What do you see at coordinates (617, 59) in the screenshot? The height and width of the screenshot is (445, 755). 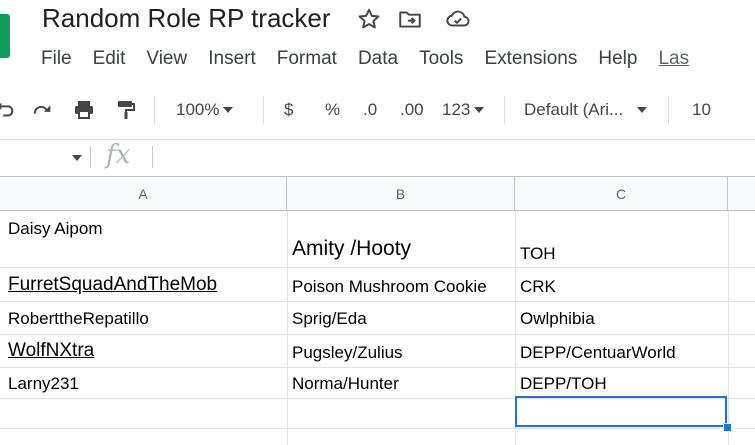 I see `menu-help: Help` at bounding box center [617, 59].